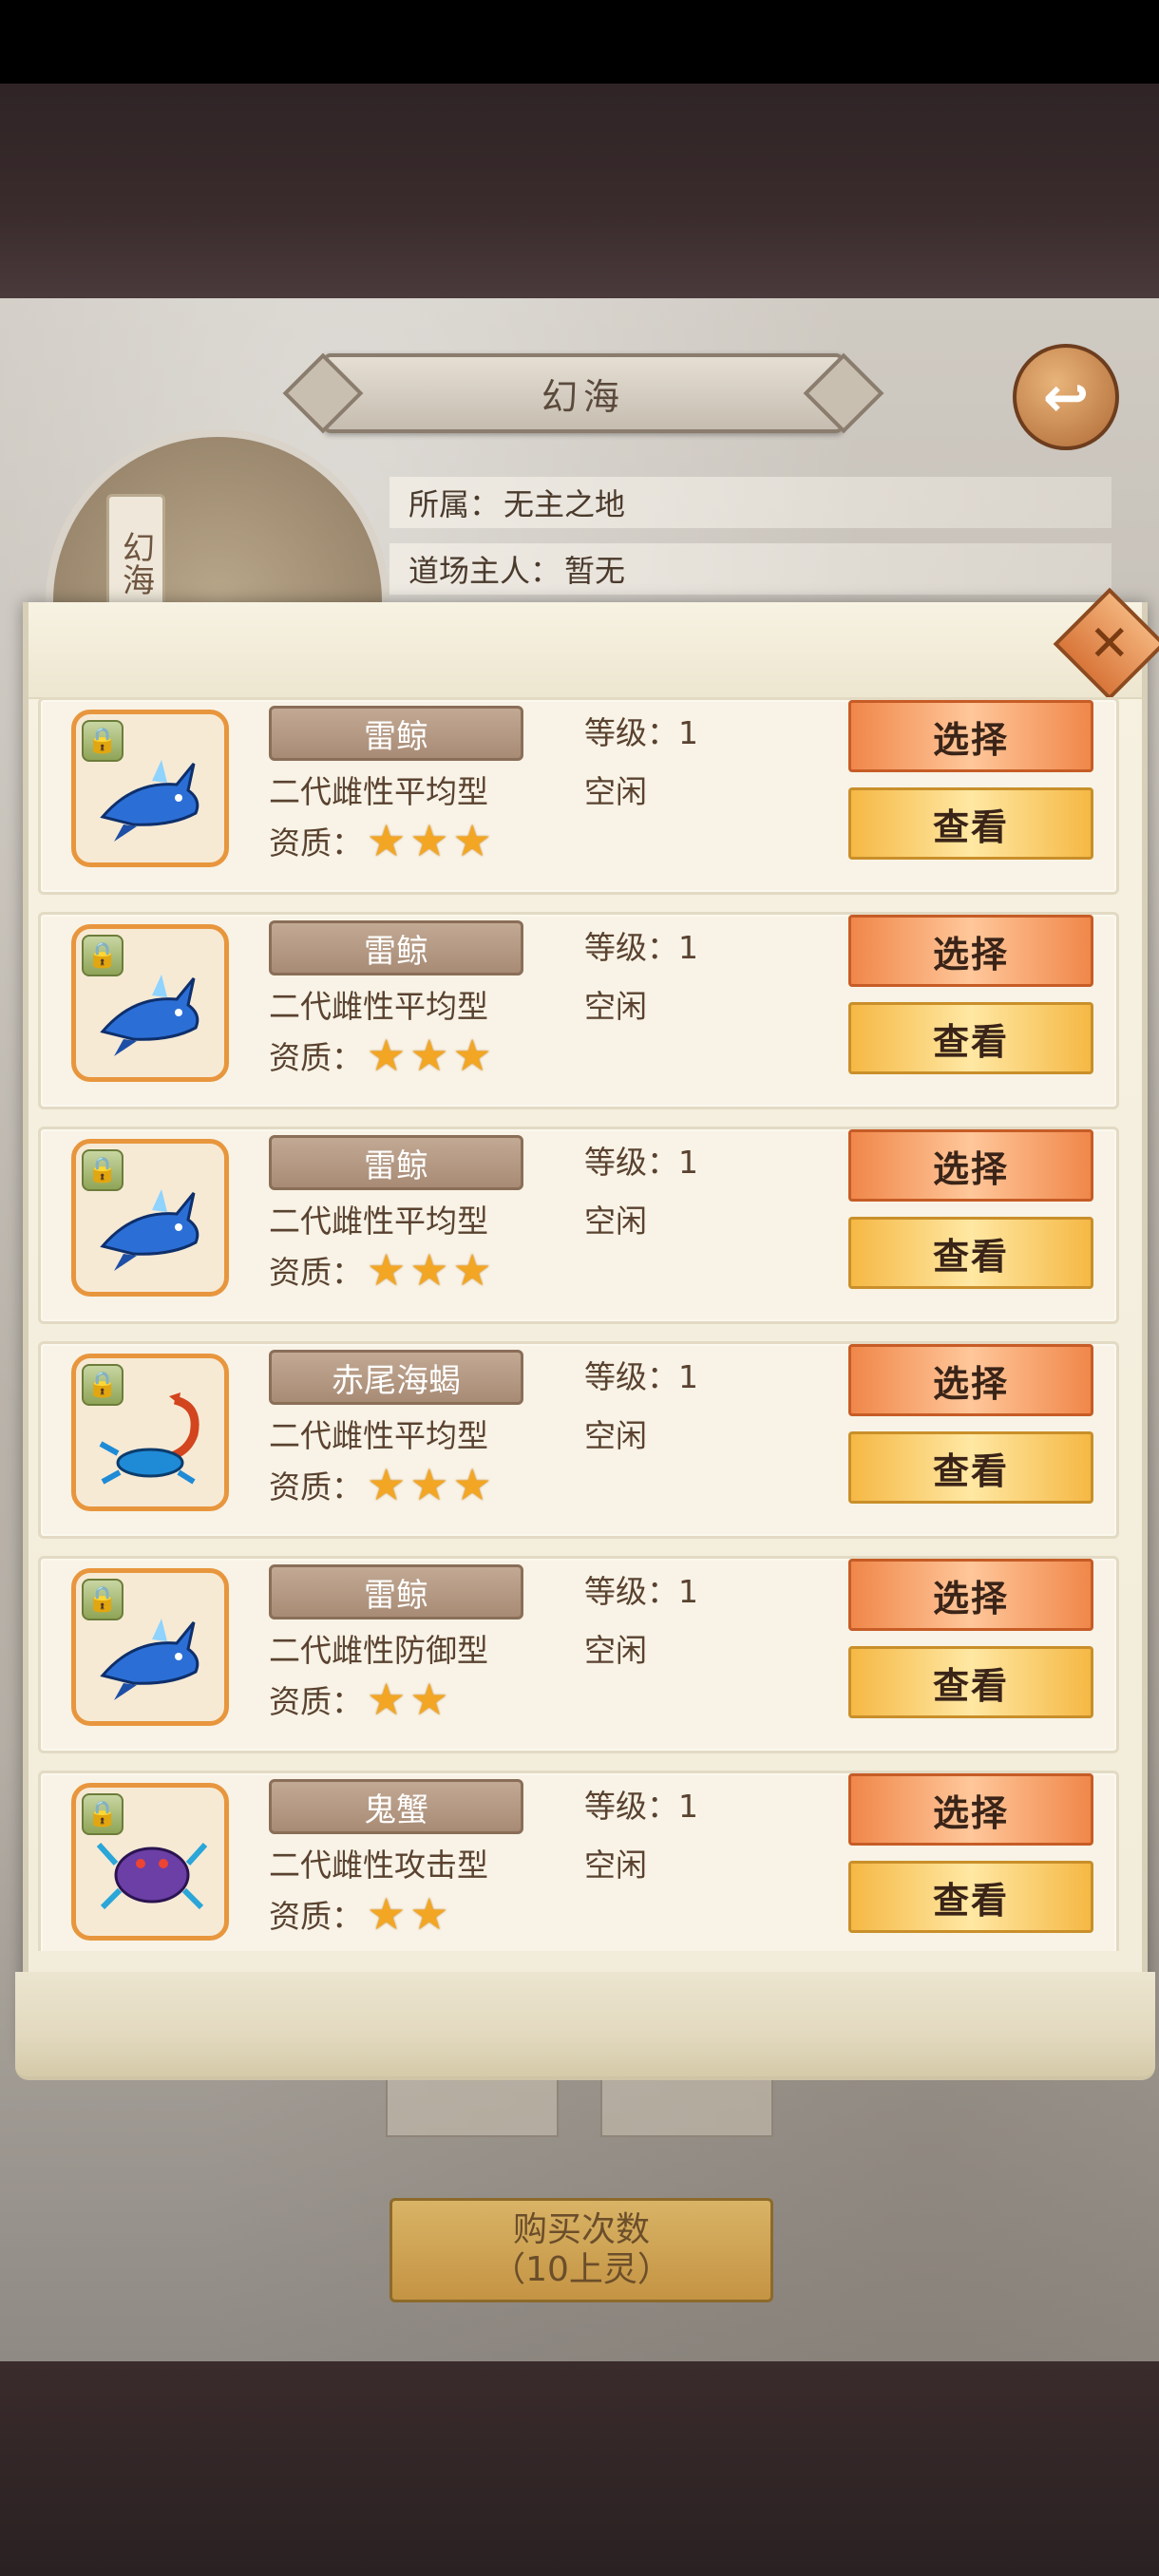  What do you see at coordinates (578, 1861) in the screenshot?
I see `pet-row: 🔒 鬼蟹 二代雌性攻击型 资质： ★ ★ 等级：1 空闲 选择 查看` at bounding box center [578, 1861].